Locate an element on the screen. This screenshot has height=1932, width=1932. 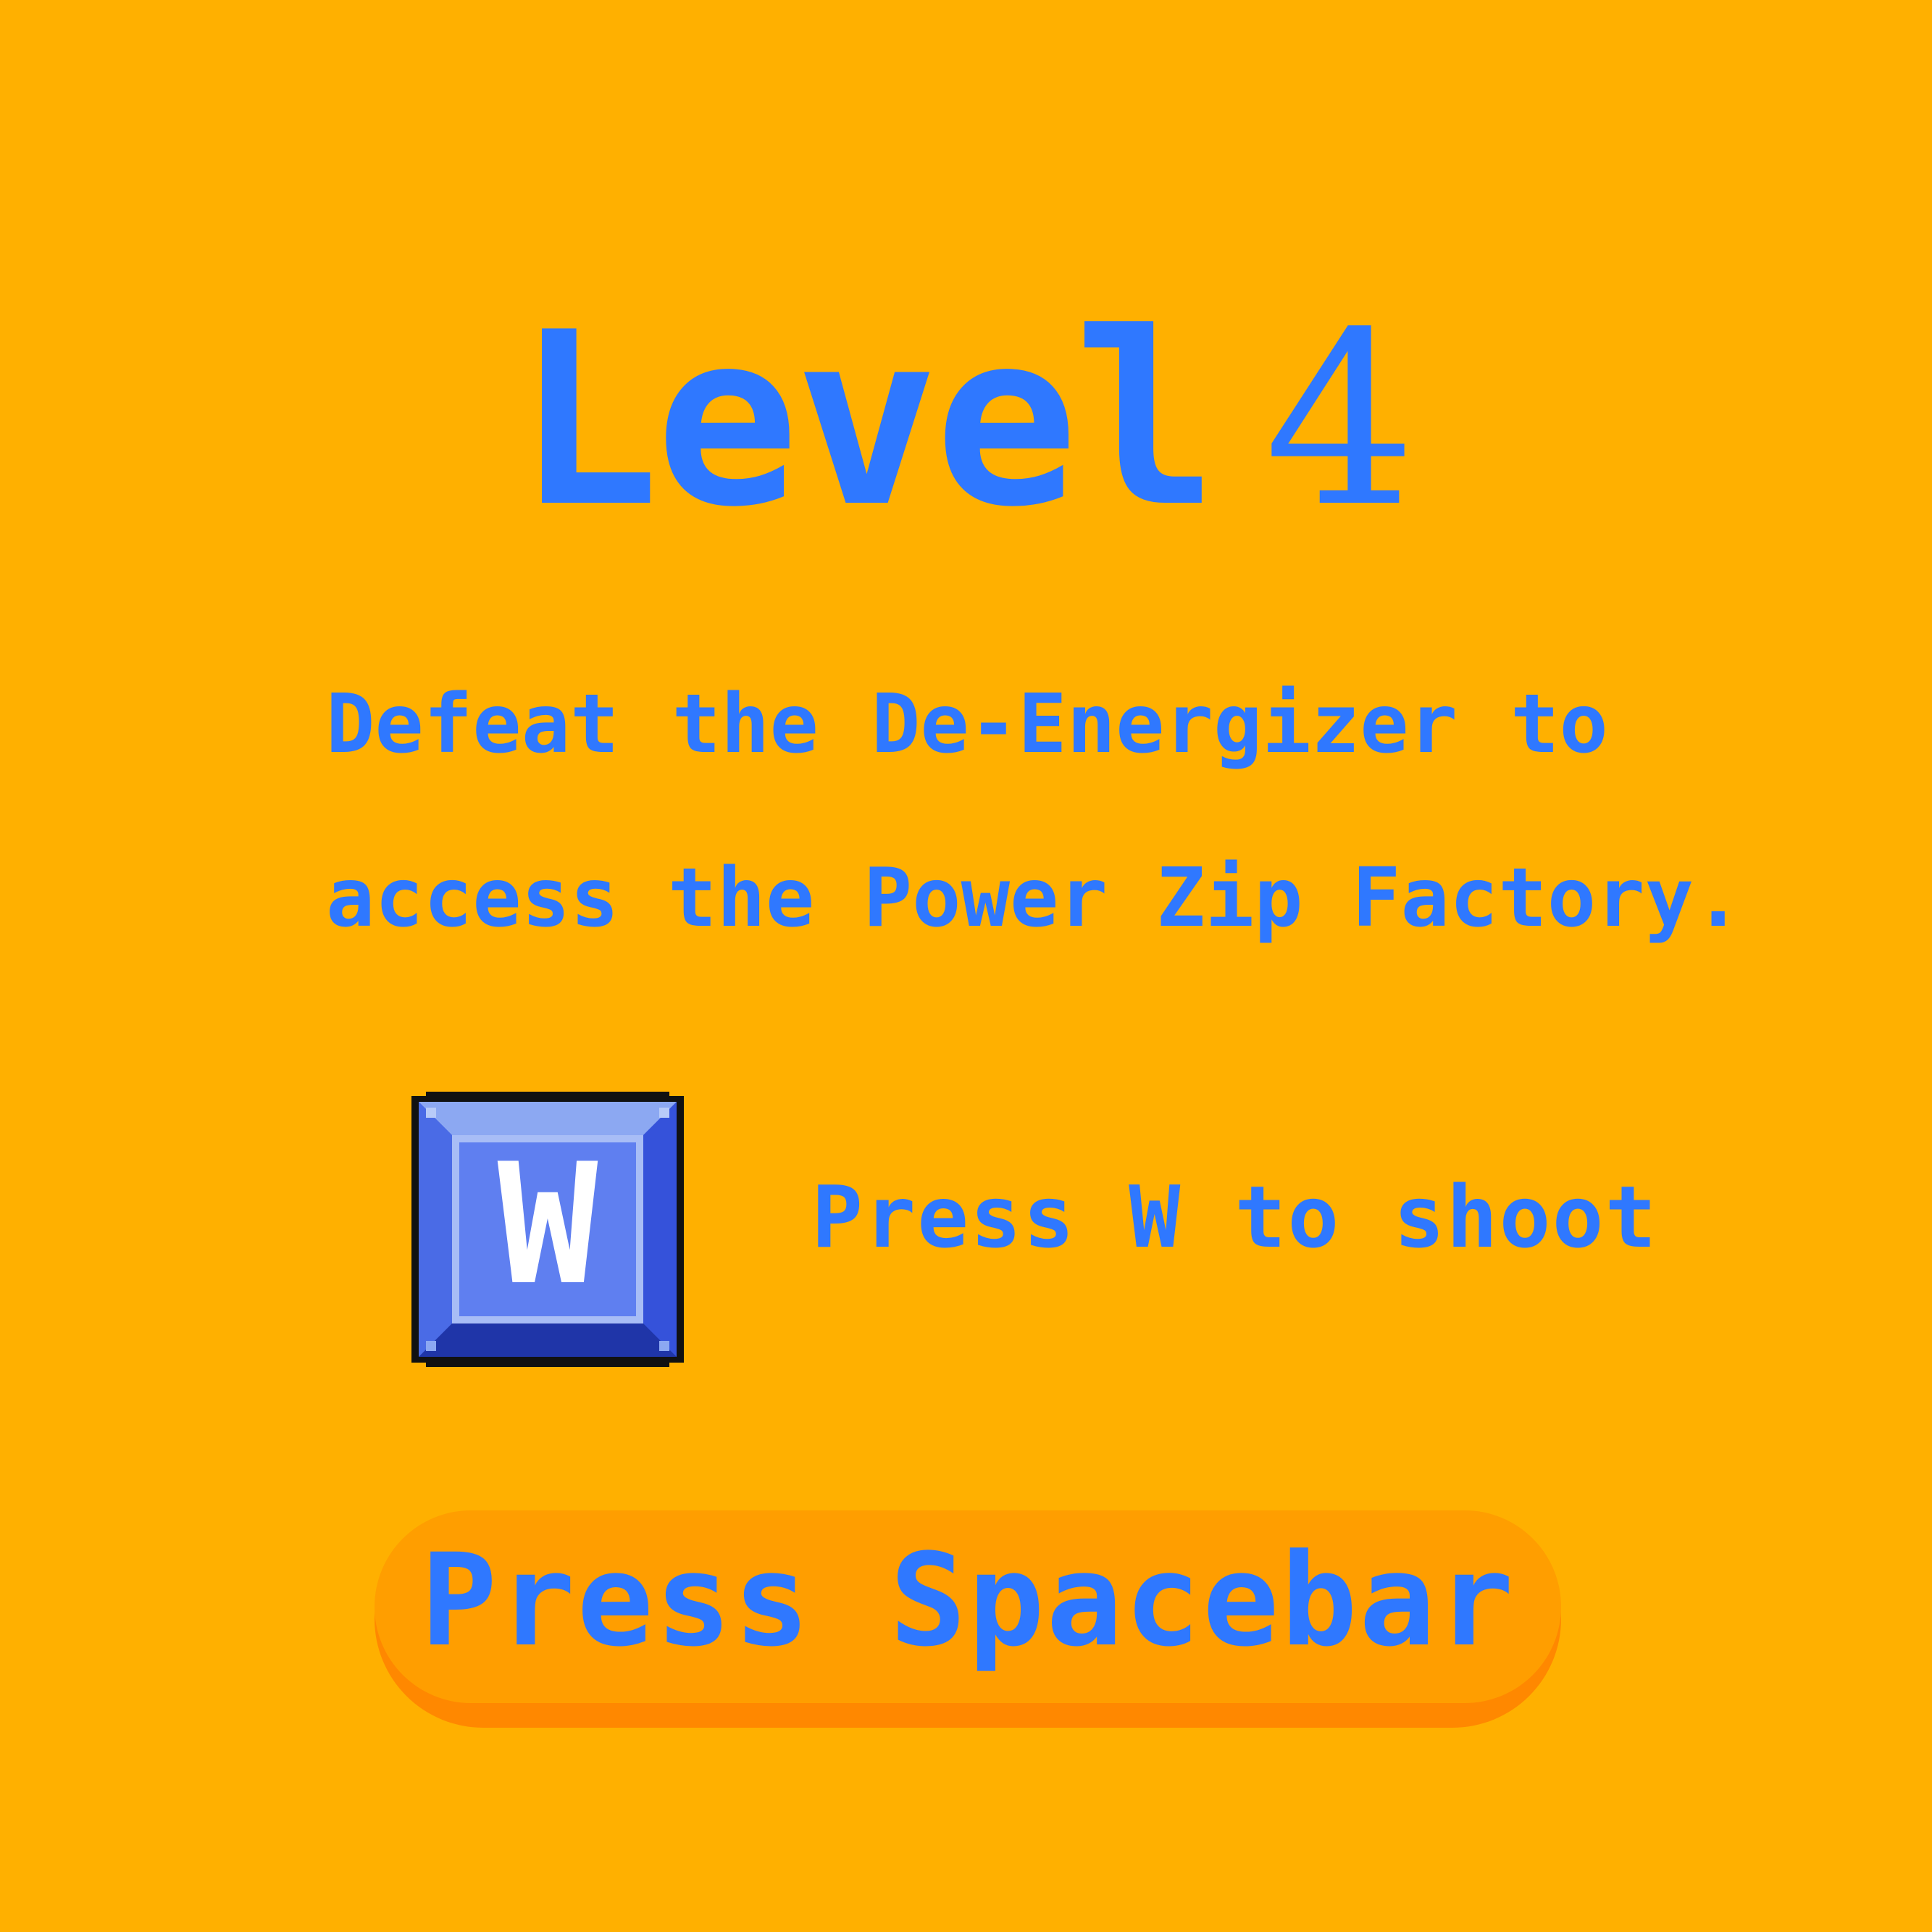
mission-text-line-1: Defeat the De-Energizer to is located at coordinates (967, 724).